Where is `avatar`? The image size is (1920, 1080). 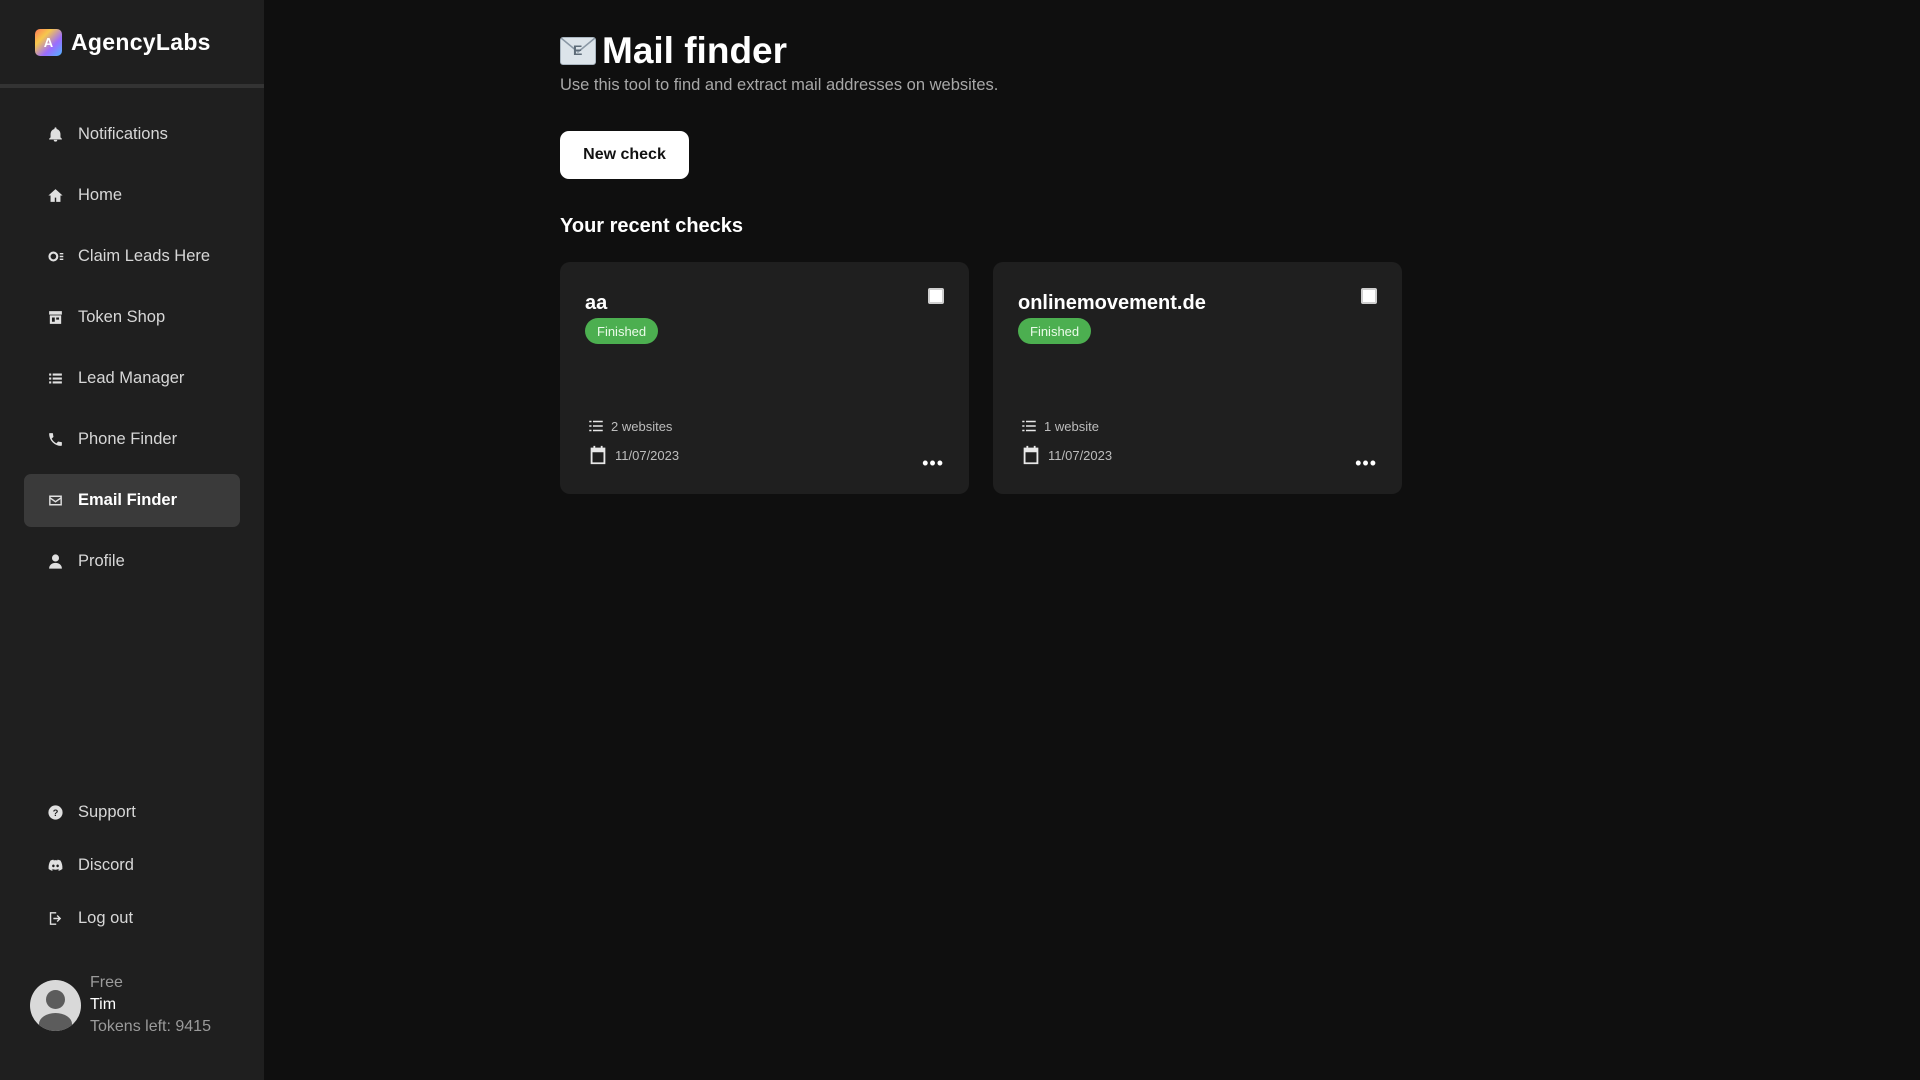
avatar is located at coordinates (55, 1005).